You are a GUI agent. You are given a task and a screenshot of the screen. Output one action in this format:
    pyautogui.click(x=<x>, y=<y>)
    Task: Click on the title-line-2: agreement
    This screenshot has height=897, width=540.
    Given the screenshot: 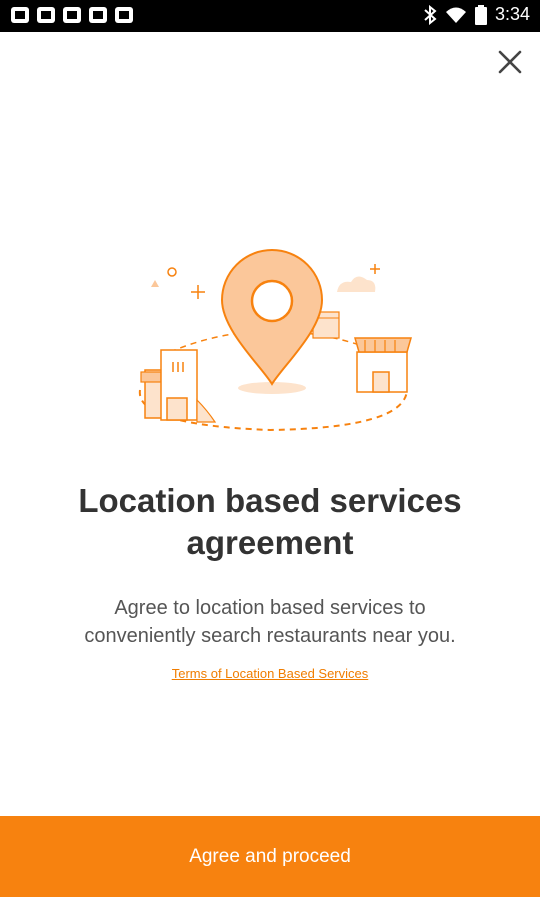 What is the action you would take?
    pyautogui.click(x=270, y=542)
    